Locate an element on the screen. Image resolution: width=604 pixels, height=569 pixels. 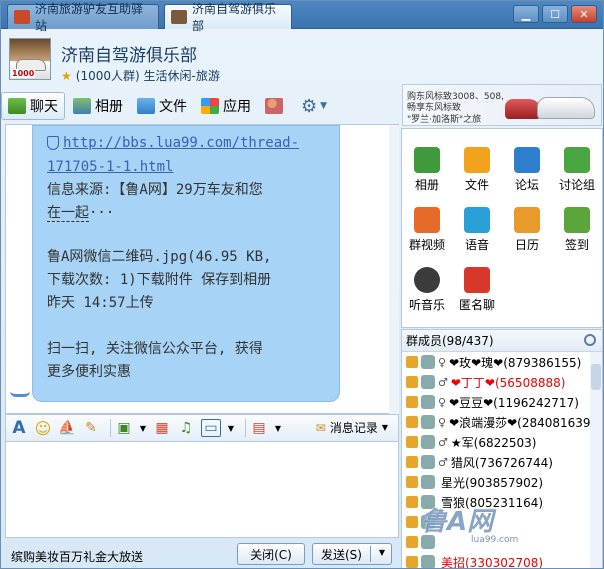
link-line-1: http://bbs.lua99.com/thread- is located at coordinates (173, 143).